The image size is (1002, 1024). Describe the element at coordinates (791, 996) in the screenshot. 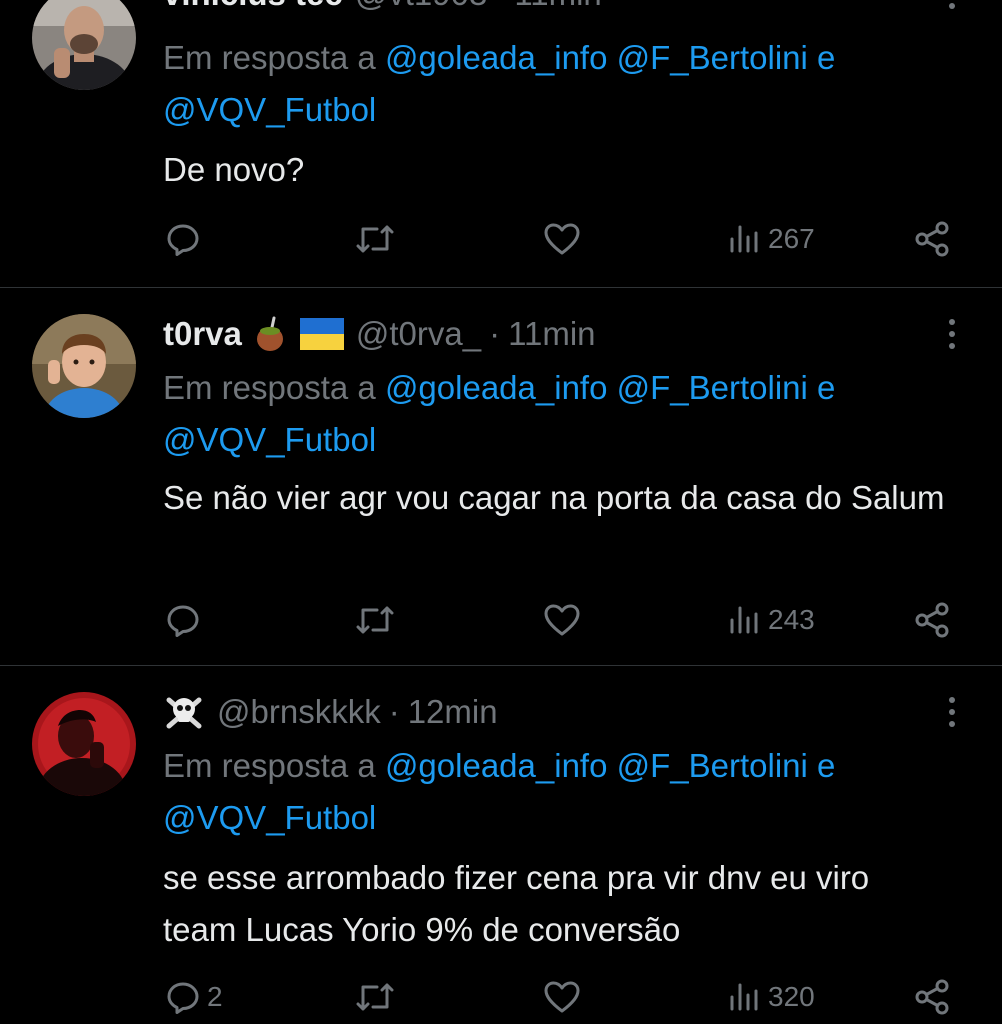

I see `view-count: 320` at that location.